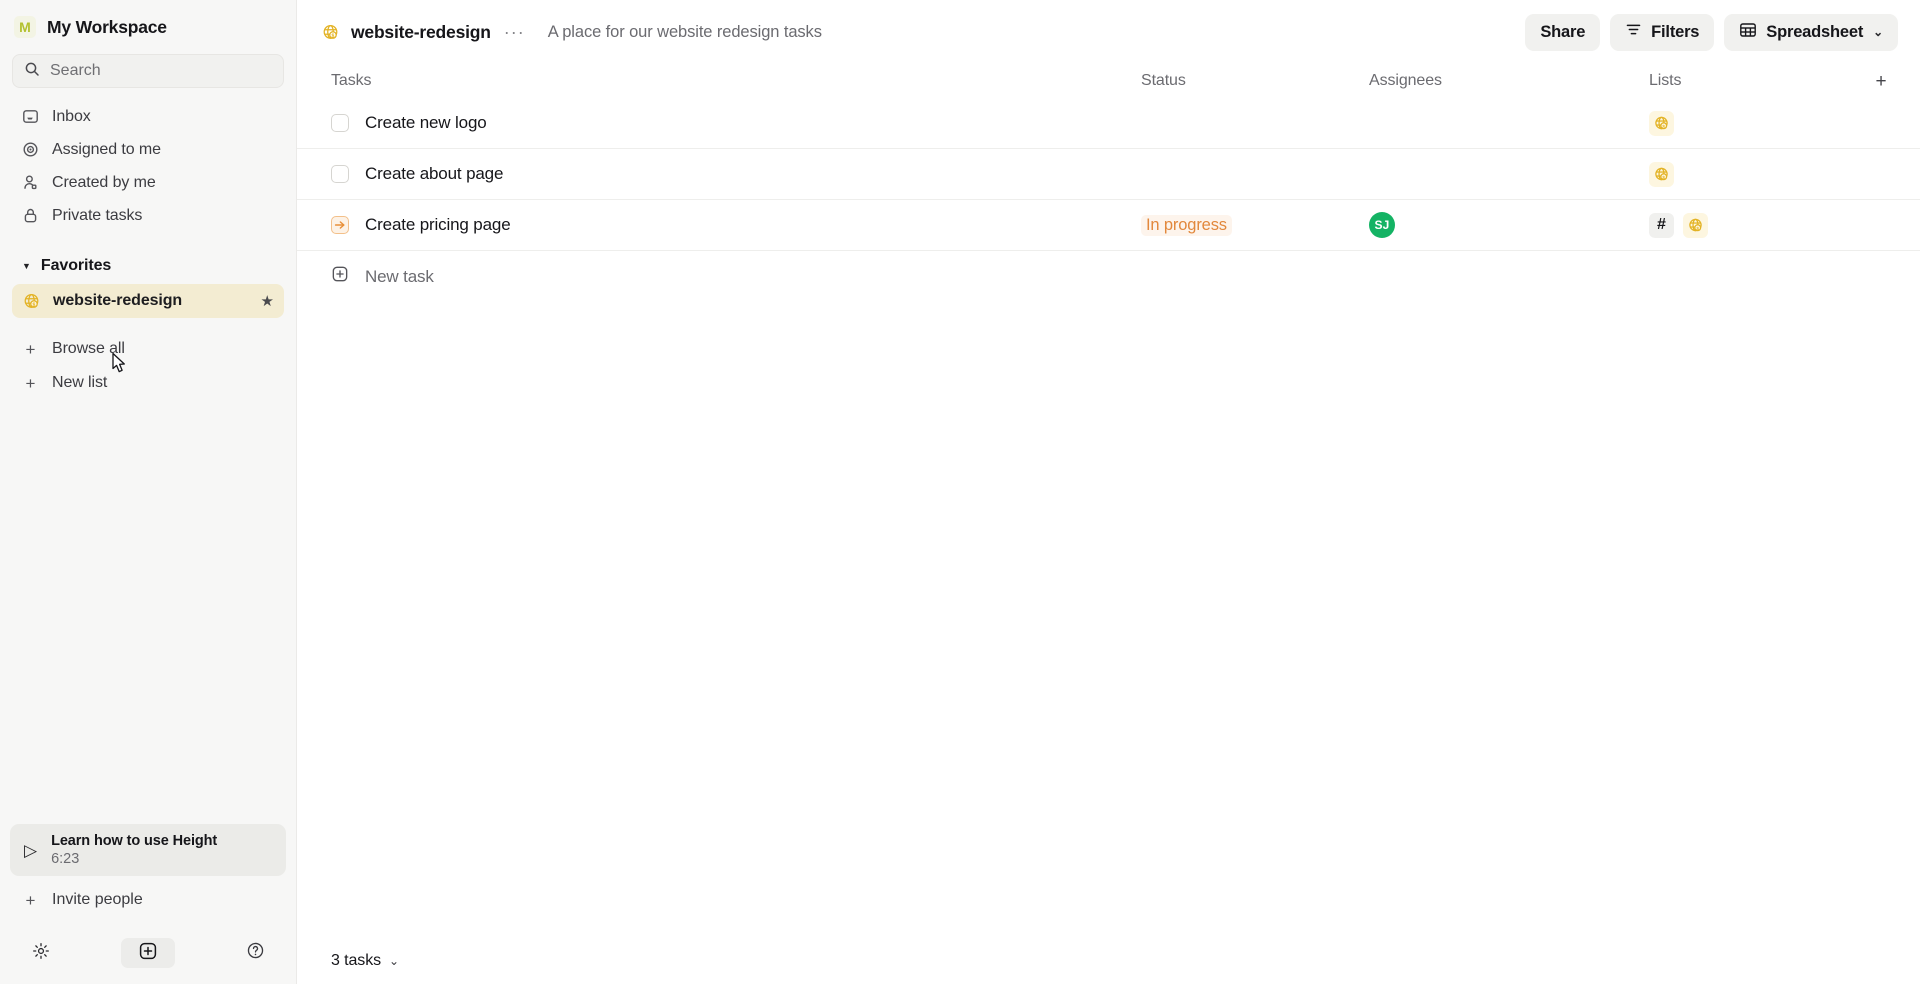  I want to click on table-row: Create new logo $, so click(1108, 123).